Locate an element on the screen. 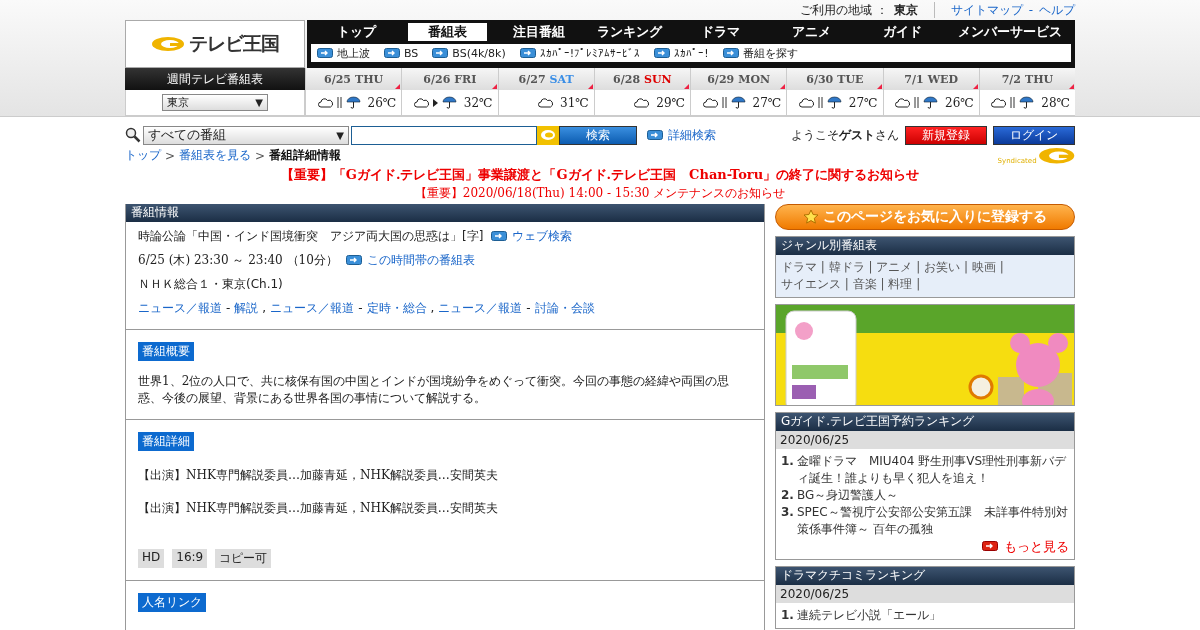 This screenshot has width=1200, height=630. subnav-link: ｽｶﾊﾟｰ!ﾌﾟﾚﾐｱﾑｻｰﾋﾞｽ is located at coordinates (580, 53).